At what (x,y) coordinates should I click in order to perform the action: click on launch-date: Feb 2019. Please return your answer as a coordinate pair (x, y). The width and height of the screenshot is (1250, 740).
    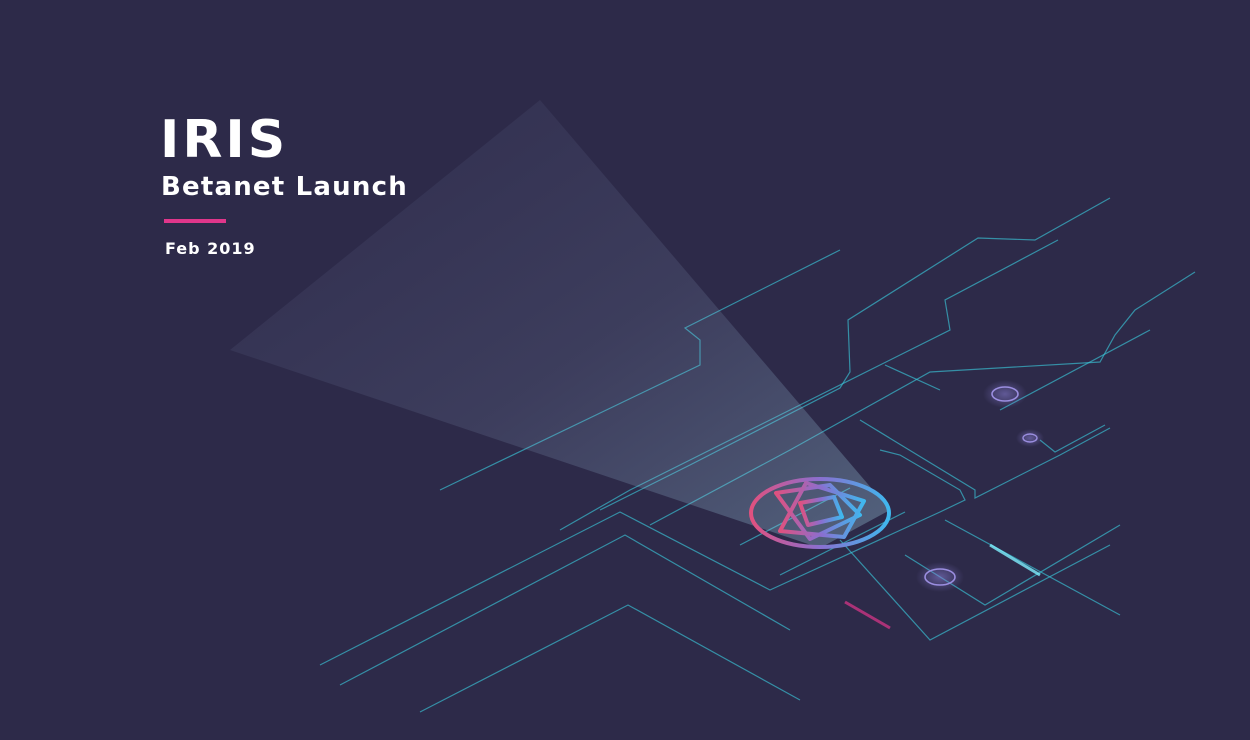
    Looking at the image, I should click on (210, 248).